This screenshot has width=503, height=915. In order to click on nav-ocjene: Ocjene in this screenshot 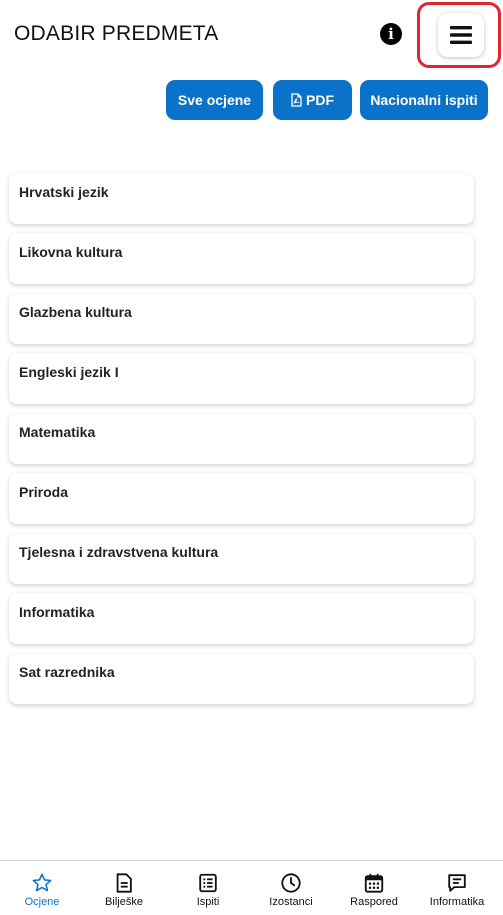, I will do `click(42, 888)`.